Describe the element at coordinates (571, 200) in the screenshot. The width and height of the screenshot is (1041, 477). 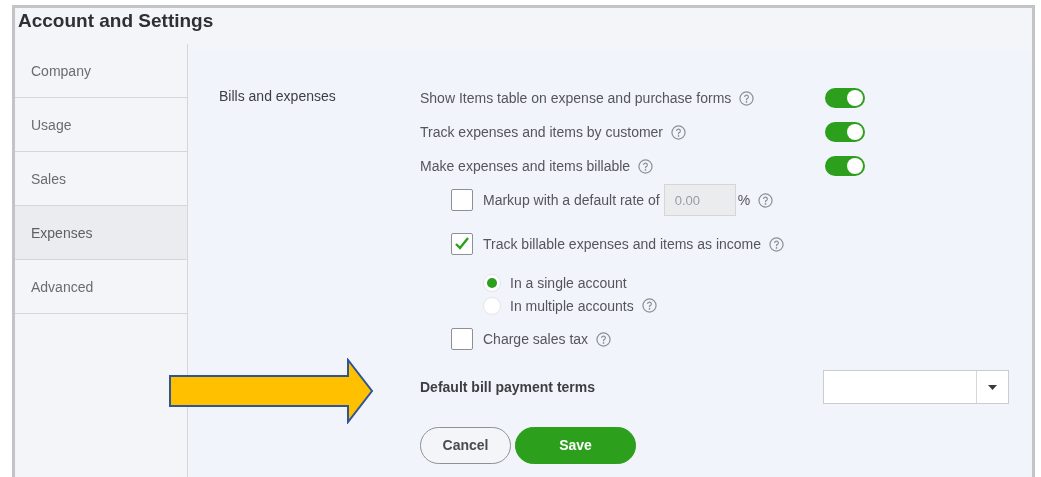
I see `checkbox-label: Markup with a default rate of` at that location.